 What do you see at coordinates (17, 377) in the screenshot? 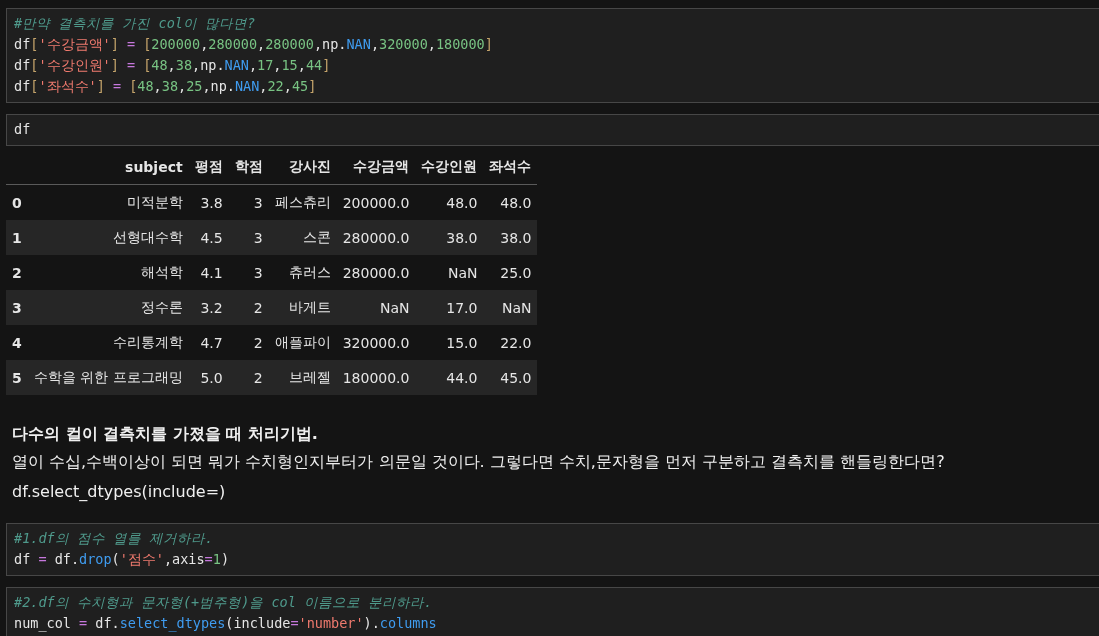
I see `row-index: 5` at bounding box center [17, 377].